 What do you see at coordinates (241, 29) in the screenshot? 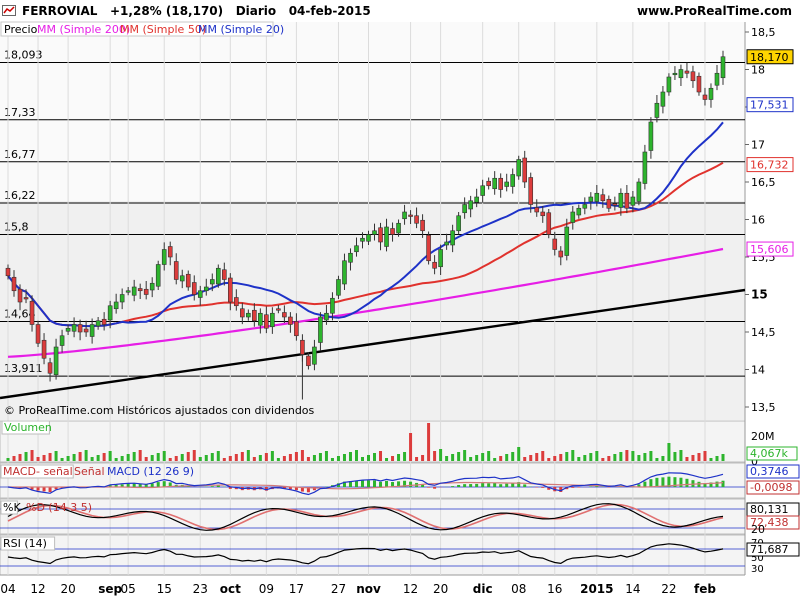
I see `legend-mm20: MM (Simple 20)` at bounding box center [241, 29].